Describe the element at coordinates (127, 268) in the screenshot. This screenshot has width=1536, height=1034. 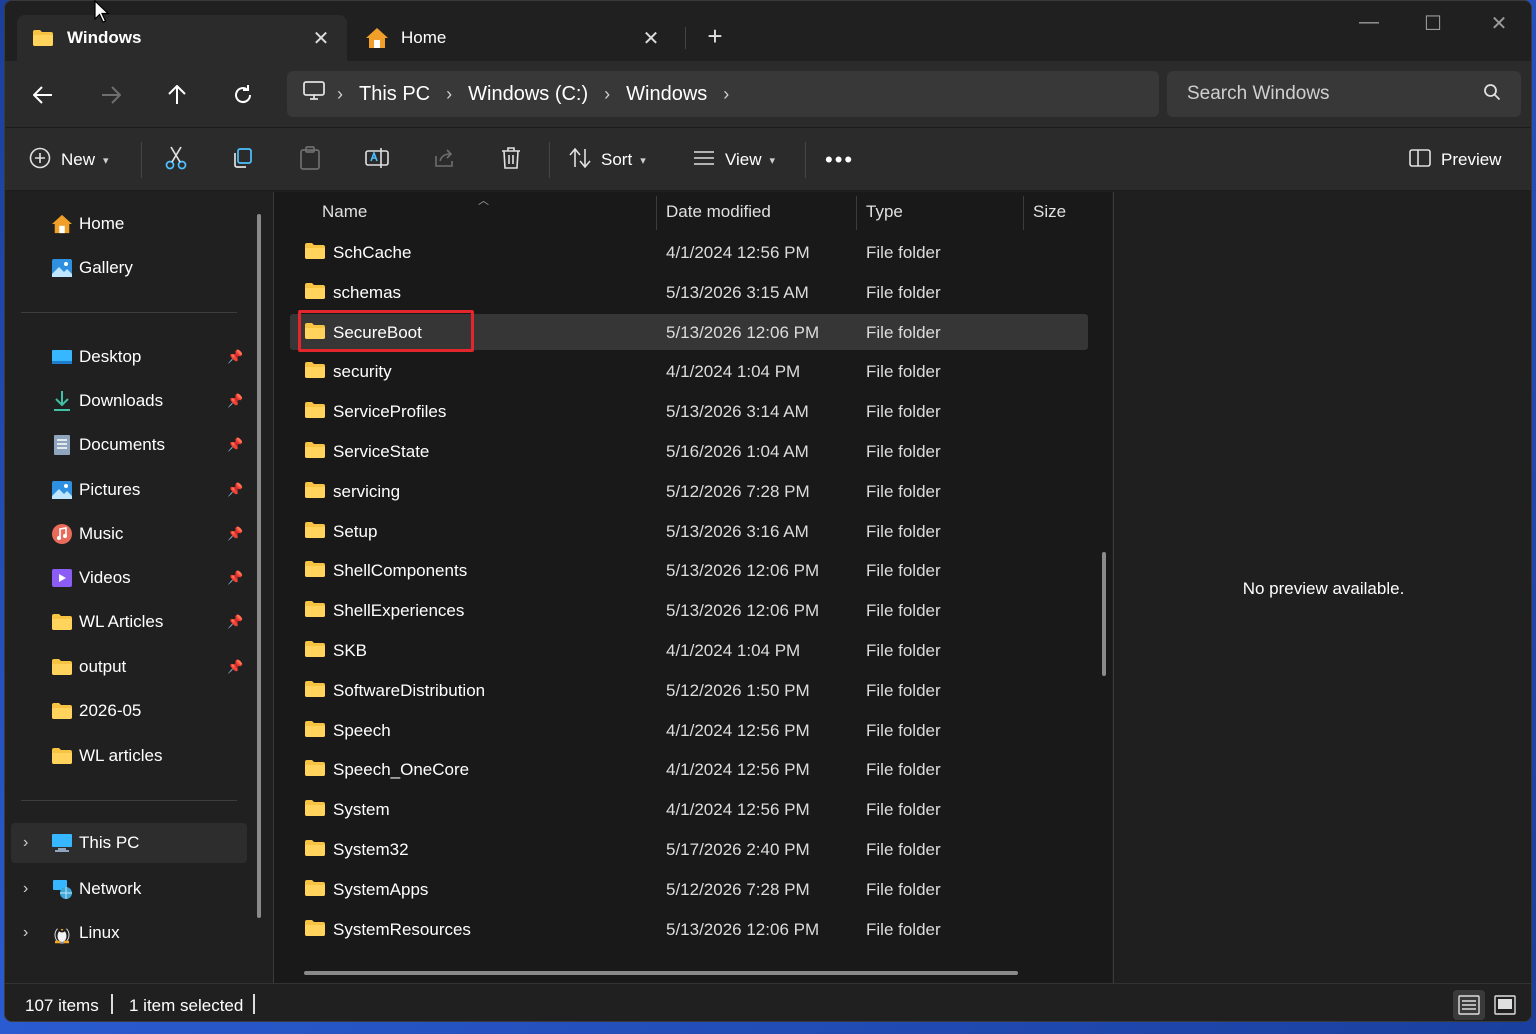
I see `sidebar-item-gallery: Gallery` at that location.